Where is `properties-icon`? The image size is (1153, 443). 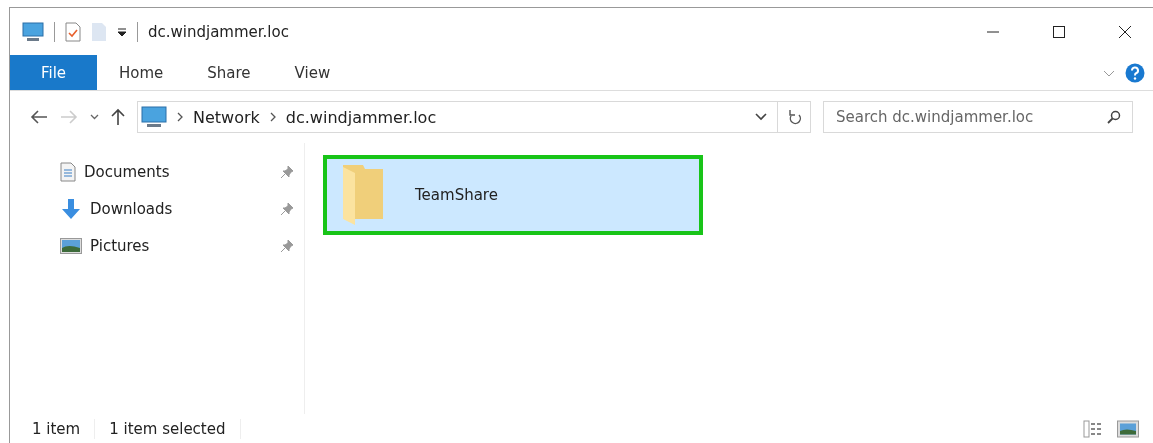 properties-icon is located at coordinates (73, 31).